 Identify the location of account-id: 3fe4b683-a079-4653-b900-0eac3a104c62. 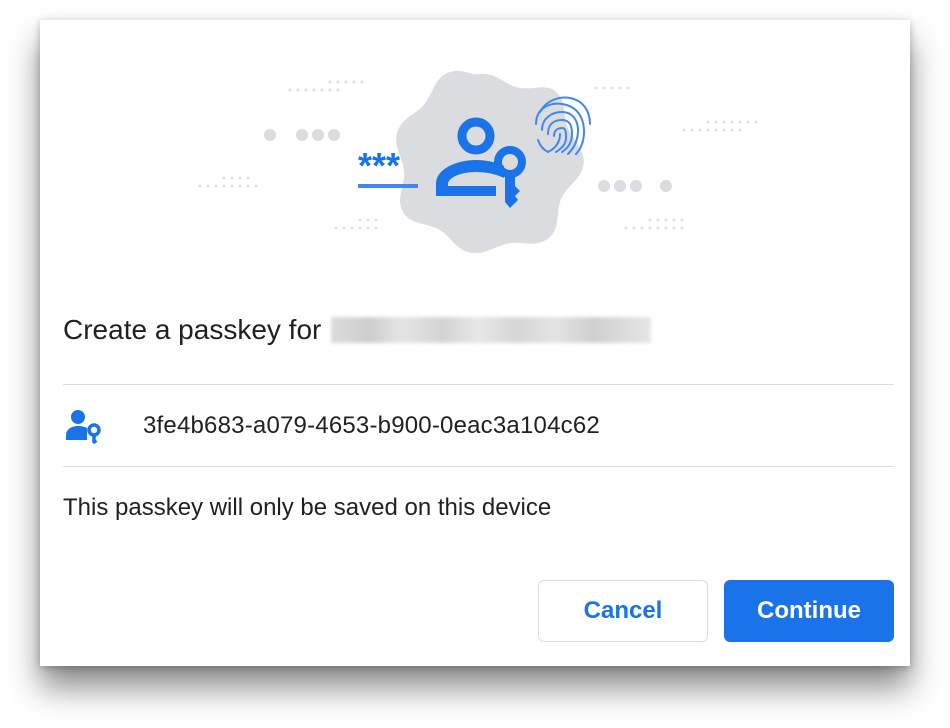
(371, 425).